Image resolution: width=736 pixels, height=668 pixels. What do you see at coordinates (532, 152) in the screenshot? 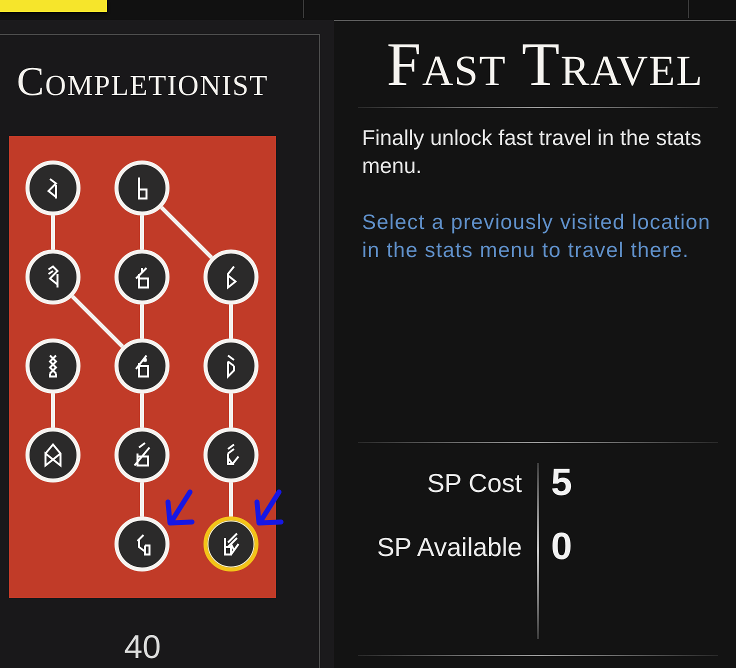
I see `skill-description: Finally unlock fast travel in the stats menu.` at bounding box center [532, 152].